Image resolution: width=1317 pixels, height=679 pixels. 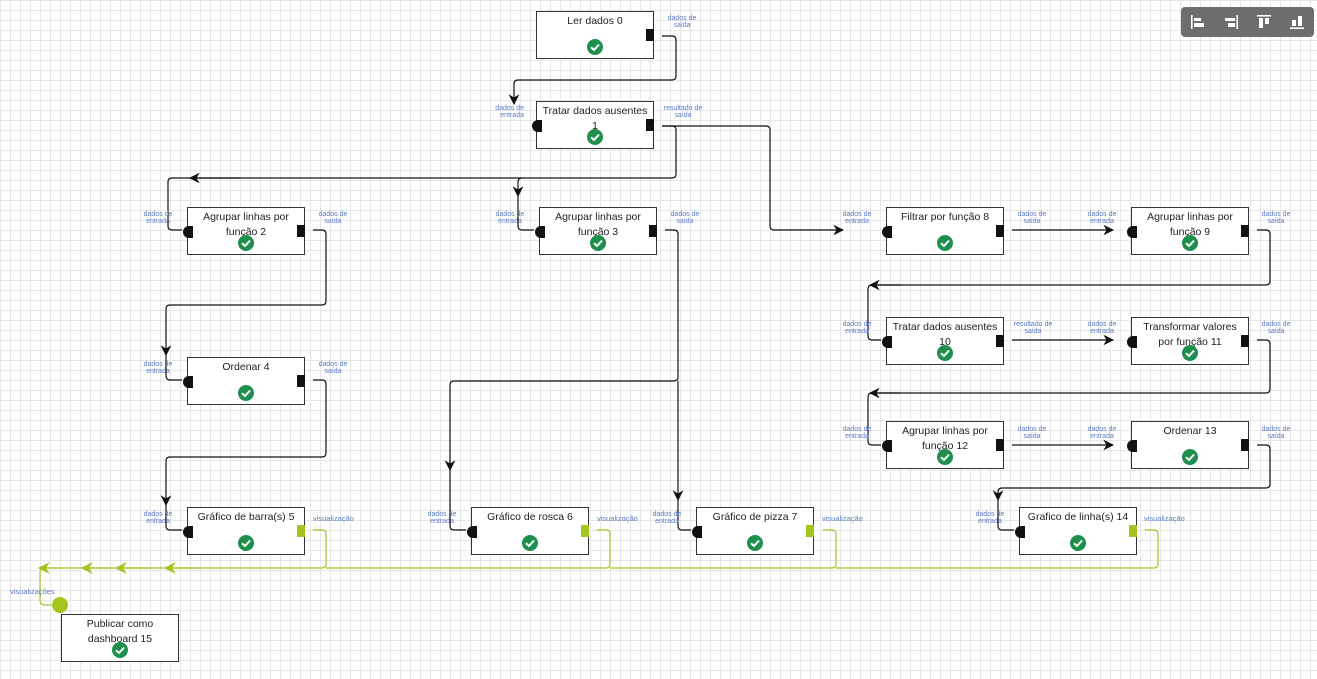 I want to click on node-grafico-pizza-7: Gráfico de pizza 7, so click(x=753, y=531).